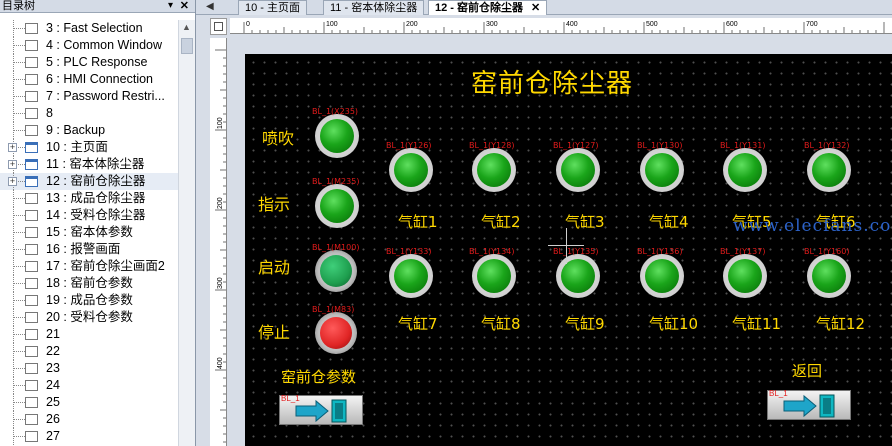 This screenshot has height=446, width=892. Describe the element at coordinates (409, 145) in the screenshot. I see `cylinder-lamp-tag: BL_1(Y126)` at that location.